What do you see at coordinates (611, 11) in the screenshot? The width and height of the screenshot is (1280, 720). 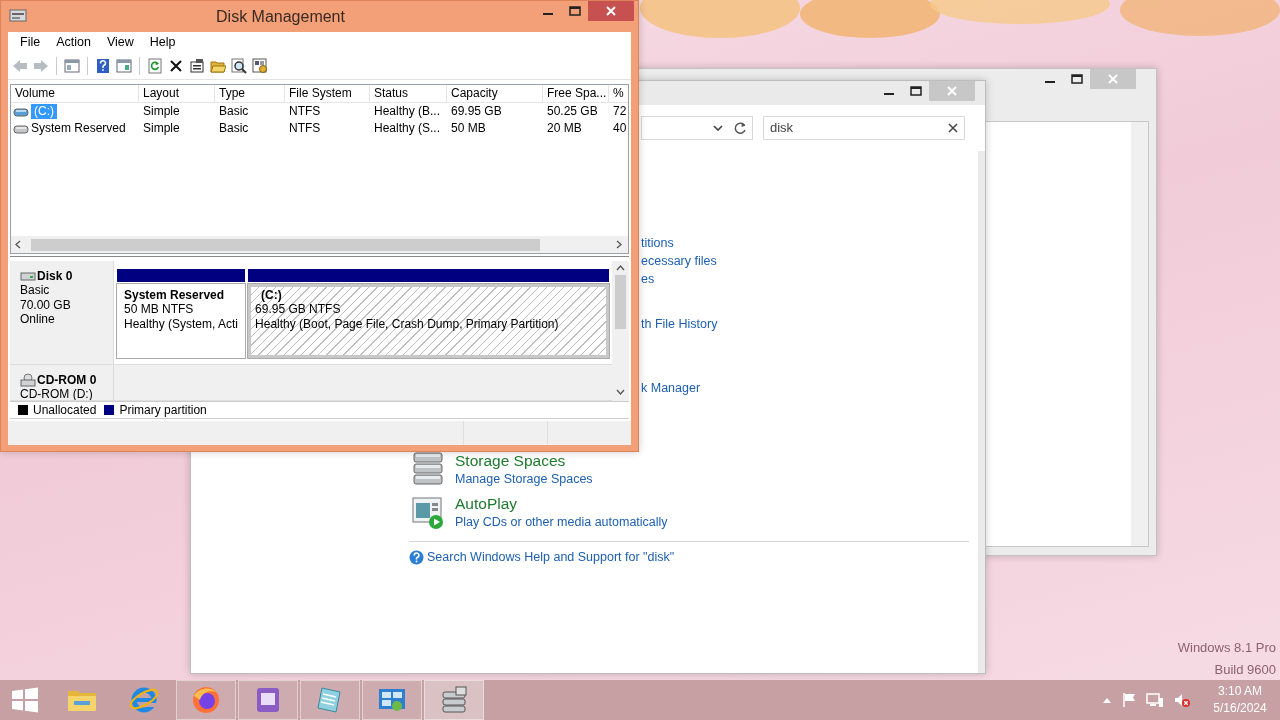 I see `close-icon` at bounding box center [611, 11].